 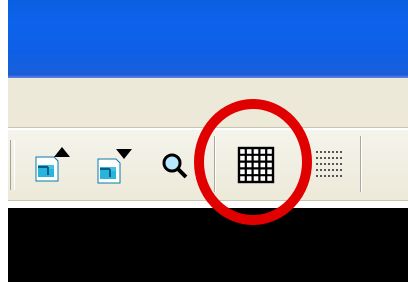 I want to click on page-down-button, so click(x=110, y=165).